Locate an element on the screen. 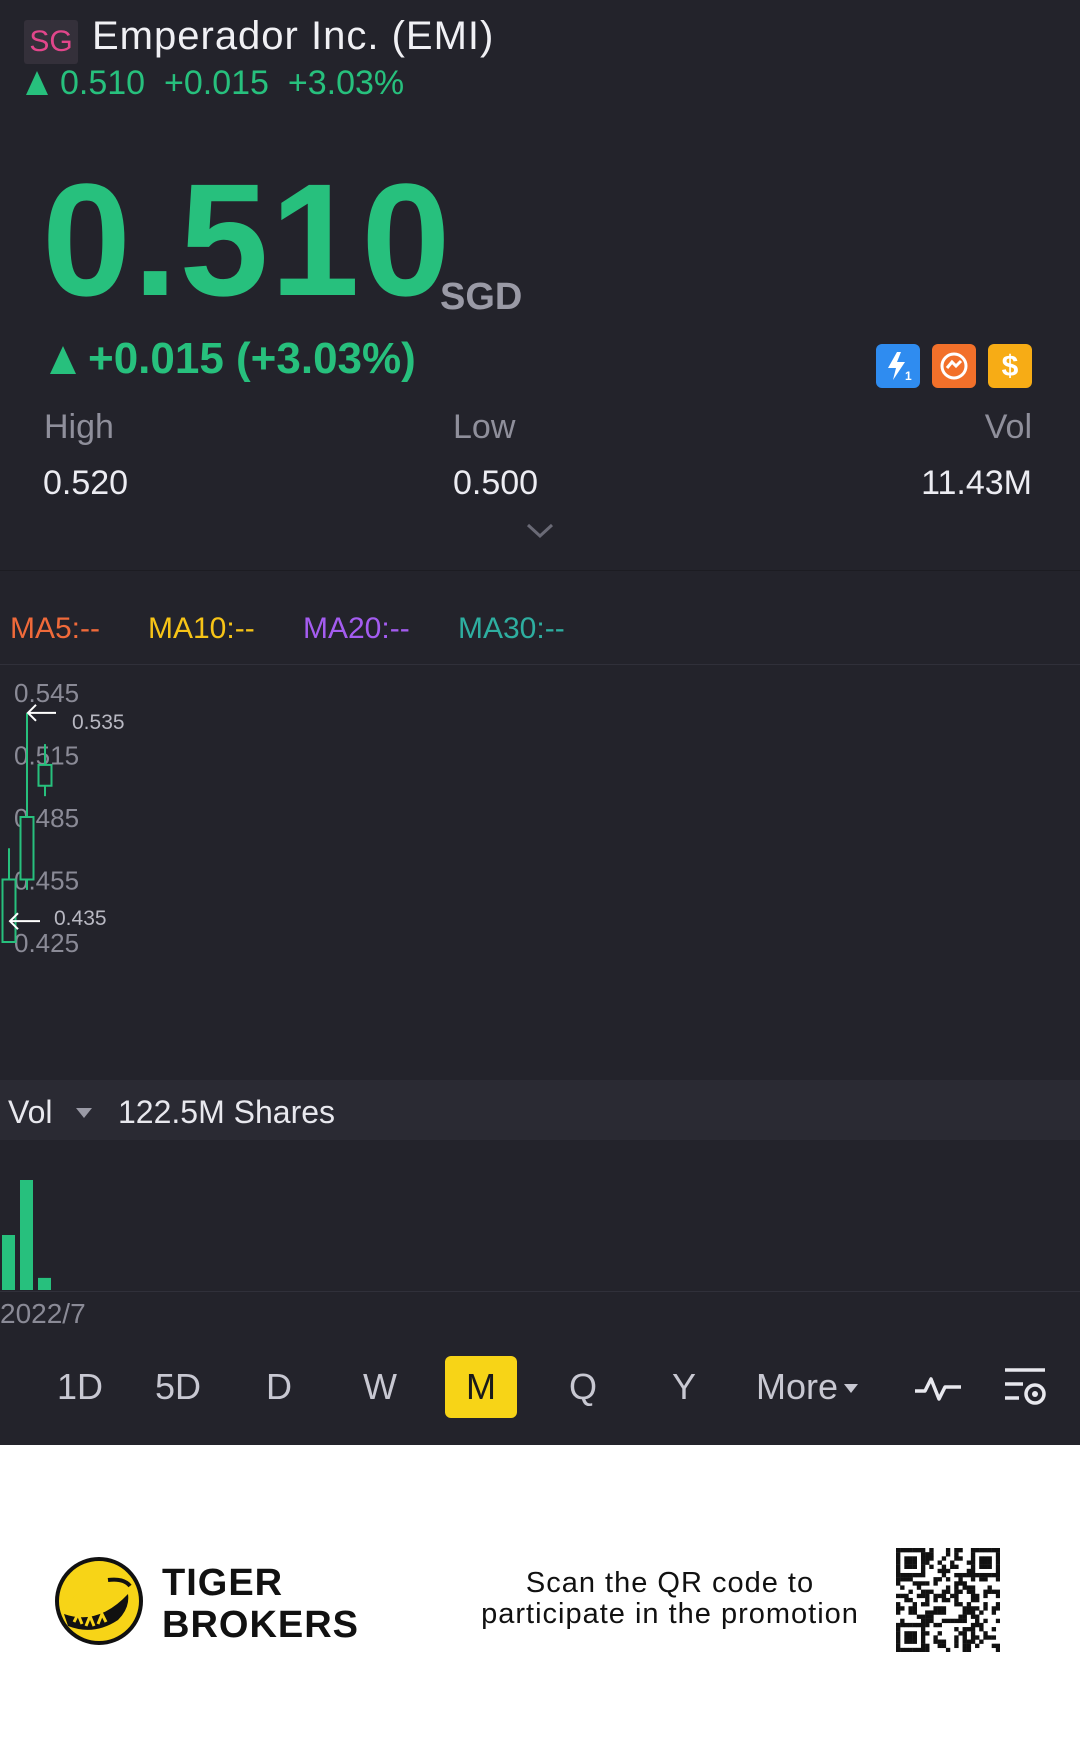 Image resolution: width=1080 pixels, height=1760 pixels. low-value: 0.500 is located at coordinates (496, 483).